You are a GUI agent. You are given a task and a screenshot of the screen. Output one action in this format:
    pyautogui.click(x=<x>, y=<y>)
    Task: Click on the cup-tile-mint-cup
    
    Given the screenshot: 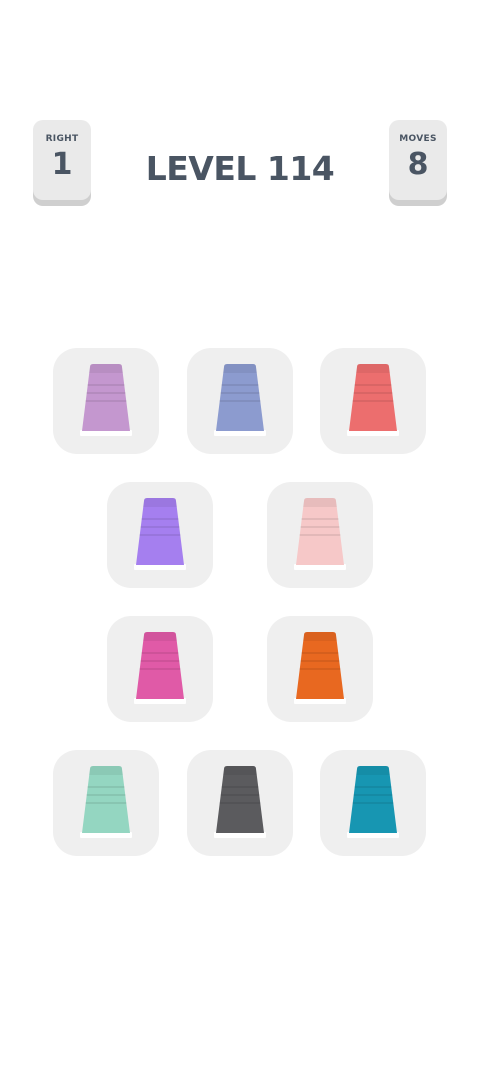 What is the action you would take?
    pyautogui.click(x=106, y=803)
    